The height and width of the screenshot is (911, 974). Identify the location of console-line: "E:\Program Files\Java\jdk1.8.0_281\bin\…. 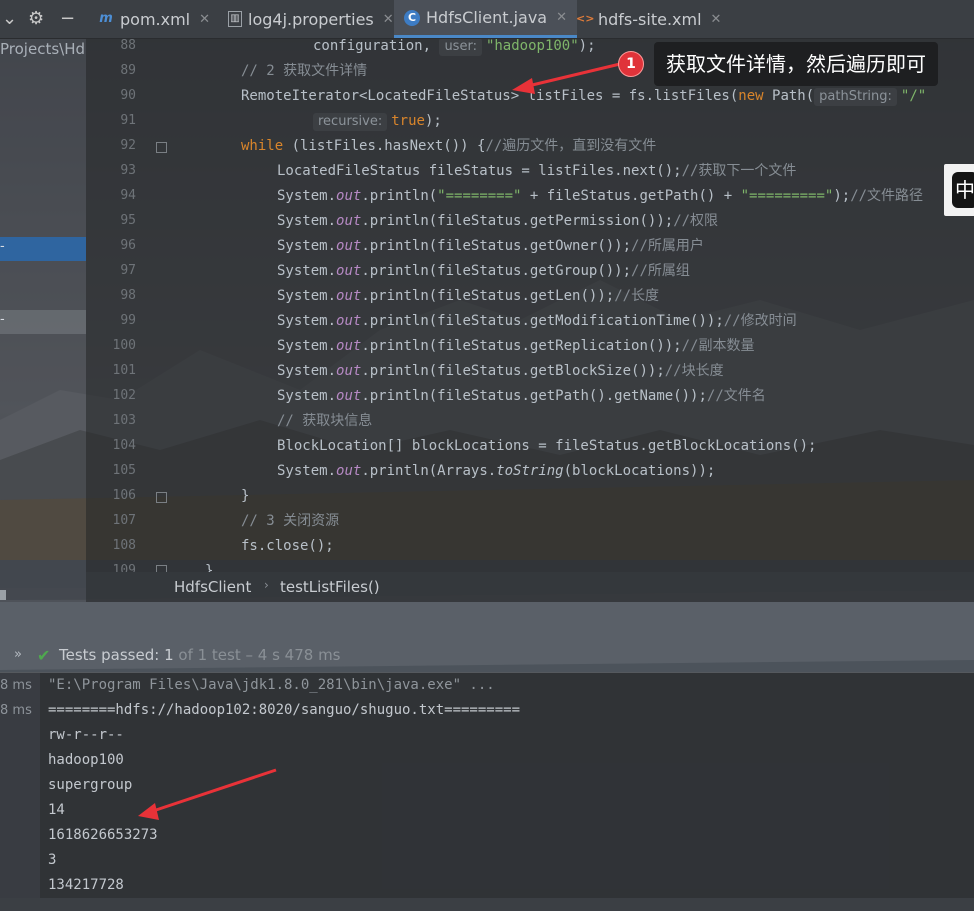
(271, 685).